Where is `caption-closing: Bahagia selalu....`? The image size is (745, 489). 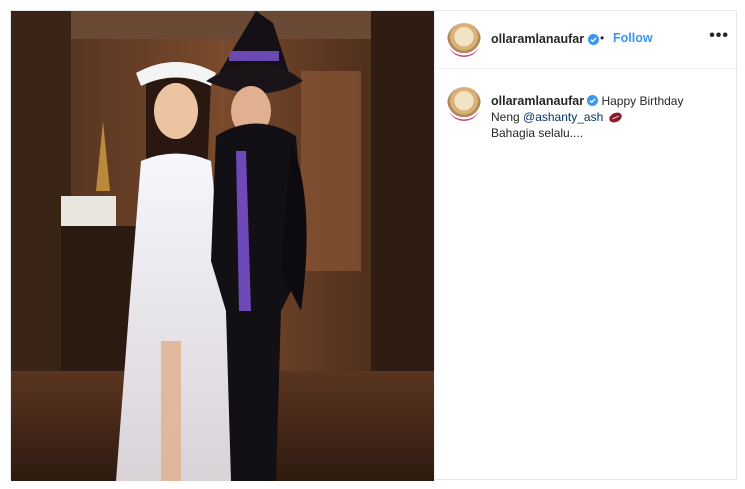
caption-closing: Bahagia selalu.... is located at coordinates (537, 133).